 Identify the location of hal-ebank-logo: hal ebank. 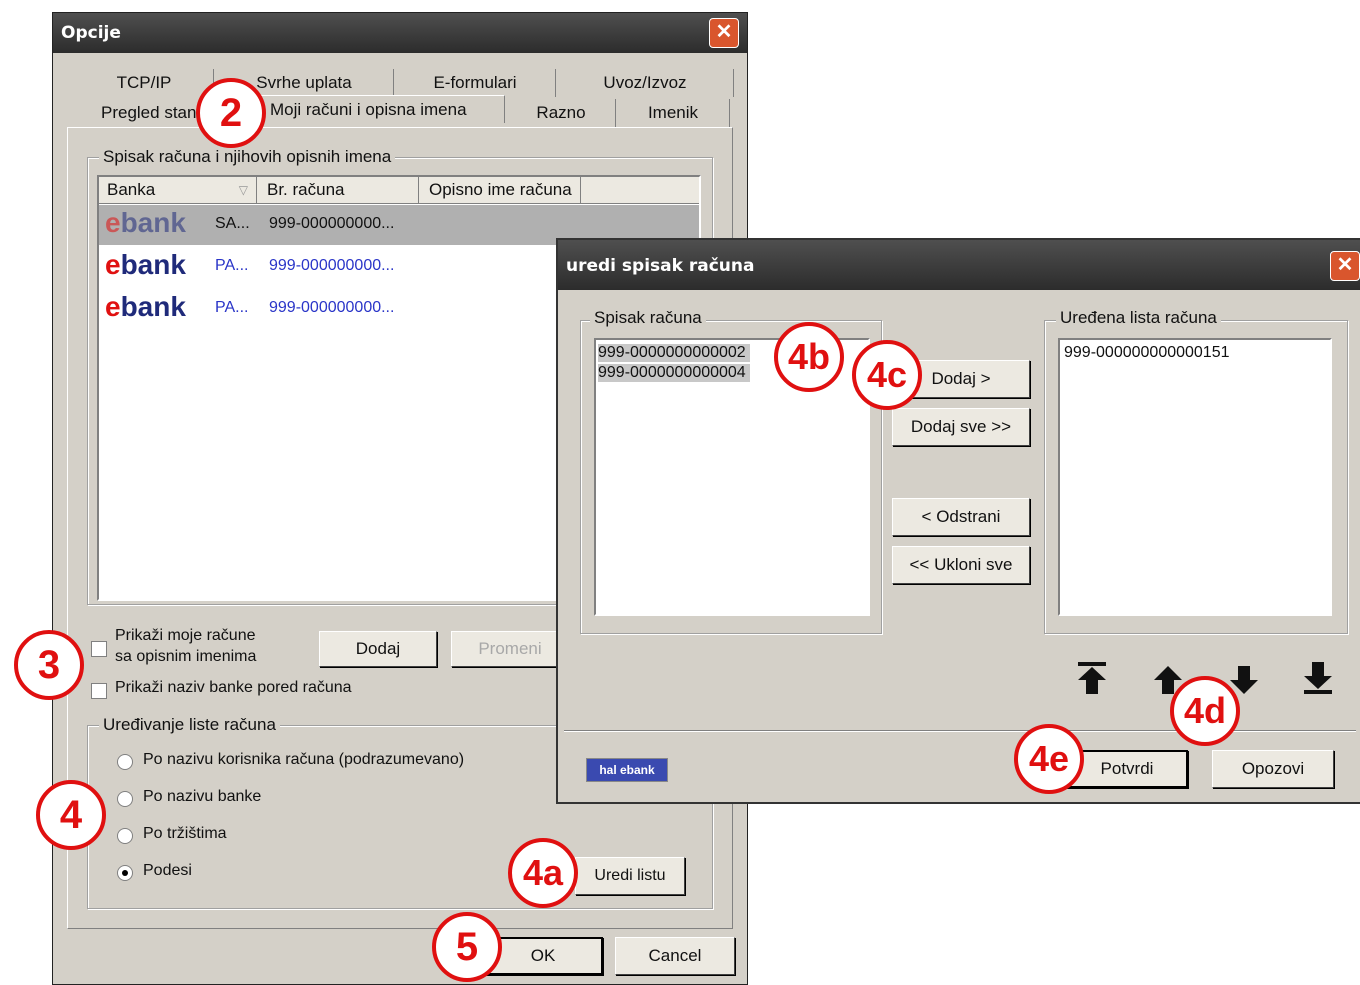
(627, 770).